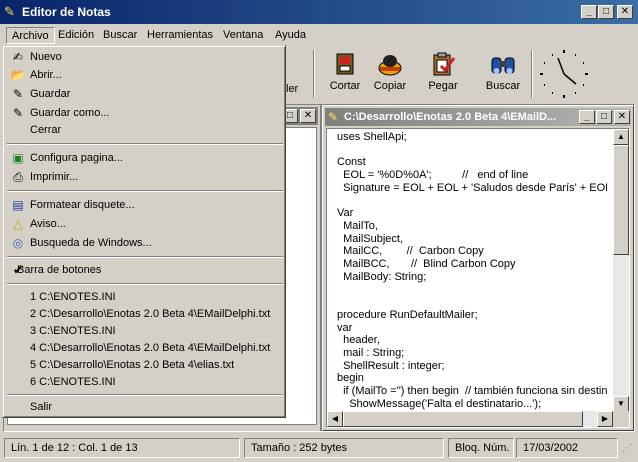 Image resolution: width=638 pixels, height=462 pixels. What do you see at coordinates (444, 64) in the screenshot?
I see `paste-icon` at bounding box center [444, 64].